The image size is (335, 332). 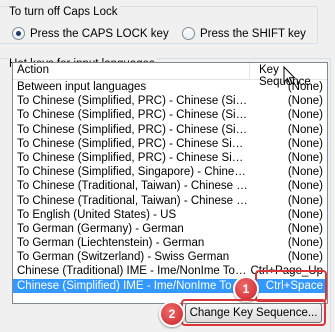 I want to click on caps-lock-key-radio: Press the CAPS LOCK key, so click(x=90, y=33).